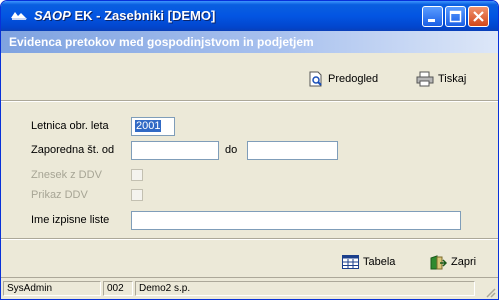  What do you see at coordinates (292, 150) in the screenshot?
I see `sequence-to-input` at bounding box center [292, 150].